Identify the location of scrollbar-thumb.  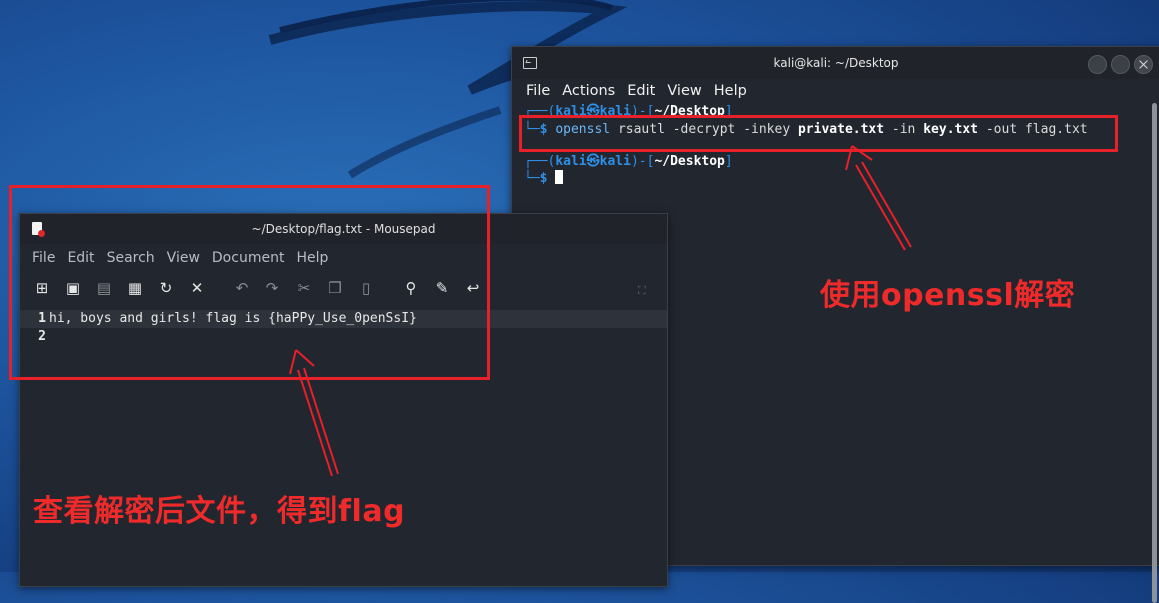
(1154, 353).